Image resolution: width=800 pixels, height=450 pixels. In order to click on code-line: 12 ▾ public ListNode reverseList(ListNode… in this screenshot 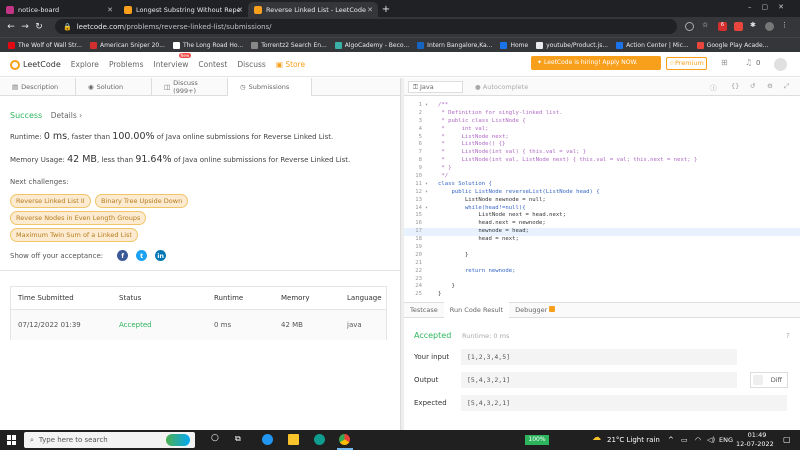, I will do `click(602, 193)`.